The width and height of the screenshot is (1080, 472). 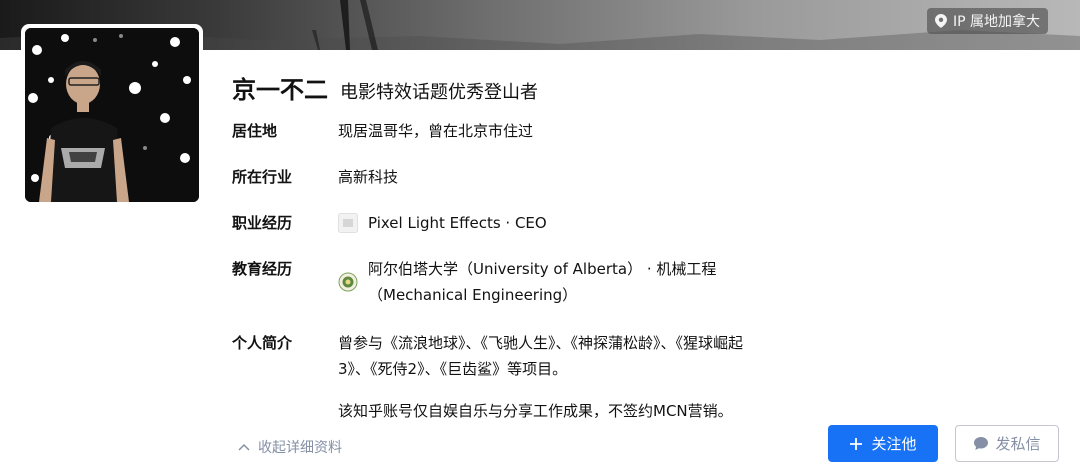 What do you see at coordinates (262, 223) in the screenshot?
I see `career-label: 职业经历` at bounding box center [262, 223].